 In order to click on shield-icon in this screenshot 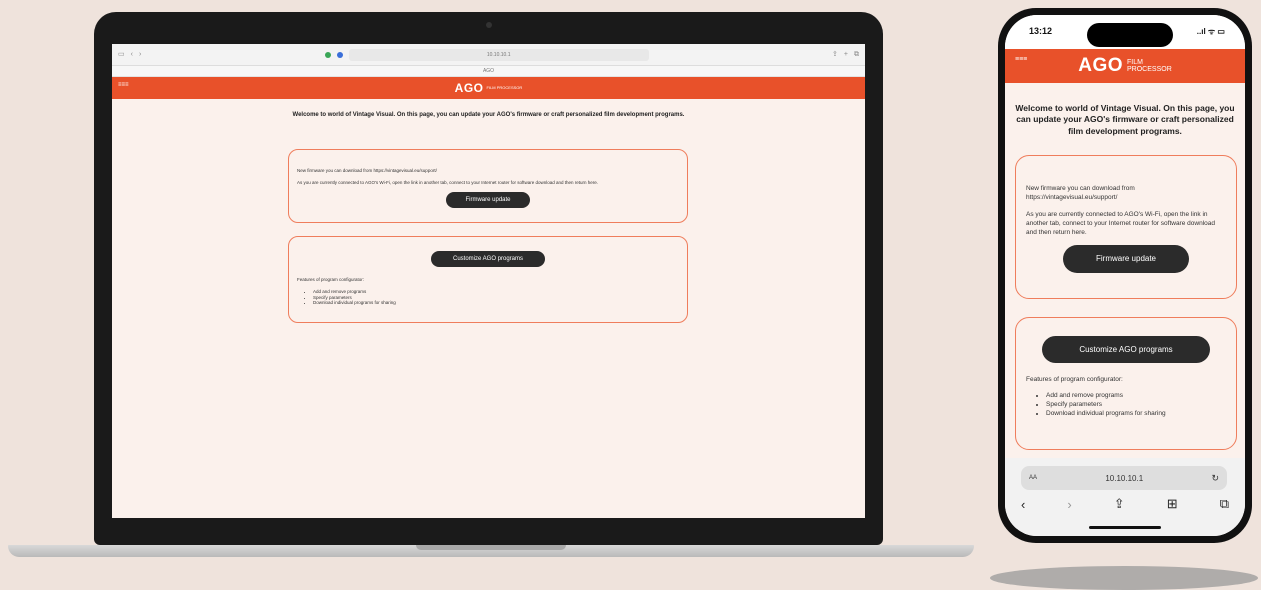, I will do `click(339, 54)`.